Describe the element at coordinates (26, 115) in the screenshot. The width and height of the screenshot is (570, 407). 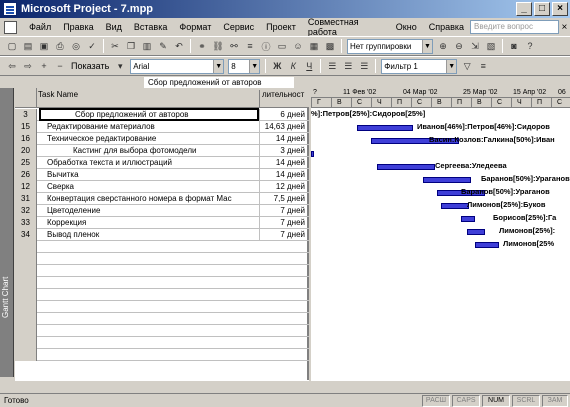
I see `row-id: 3` at that location.